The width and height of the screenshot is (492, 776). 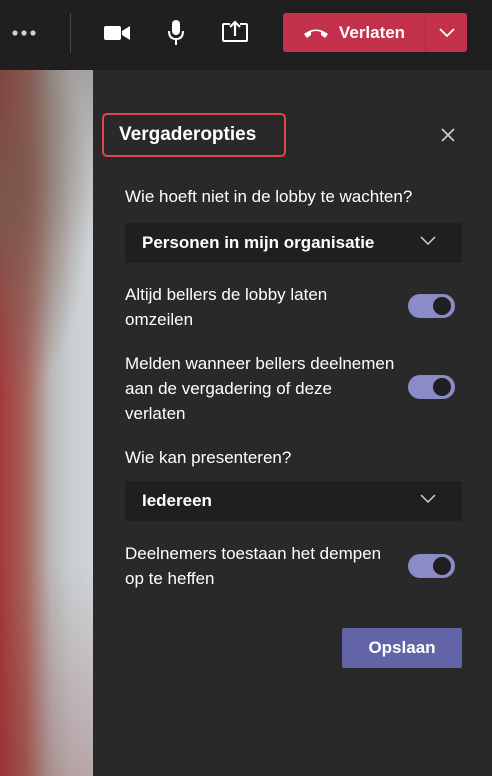 I want to click on lobby-bypass-select: Personen in mijn organisatie, so click(x=293, y=243).